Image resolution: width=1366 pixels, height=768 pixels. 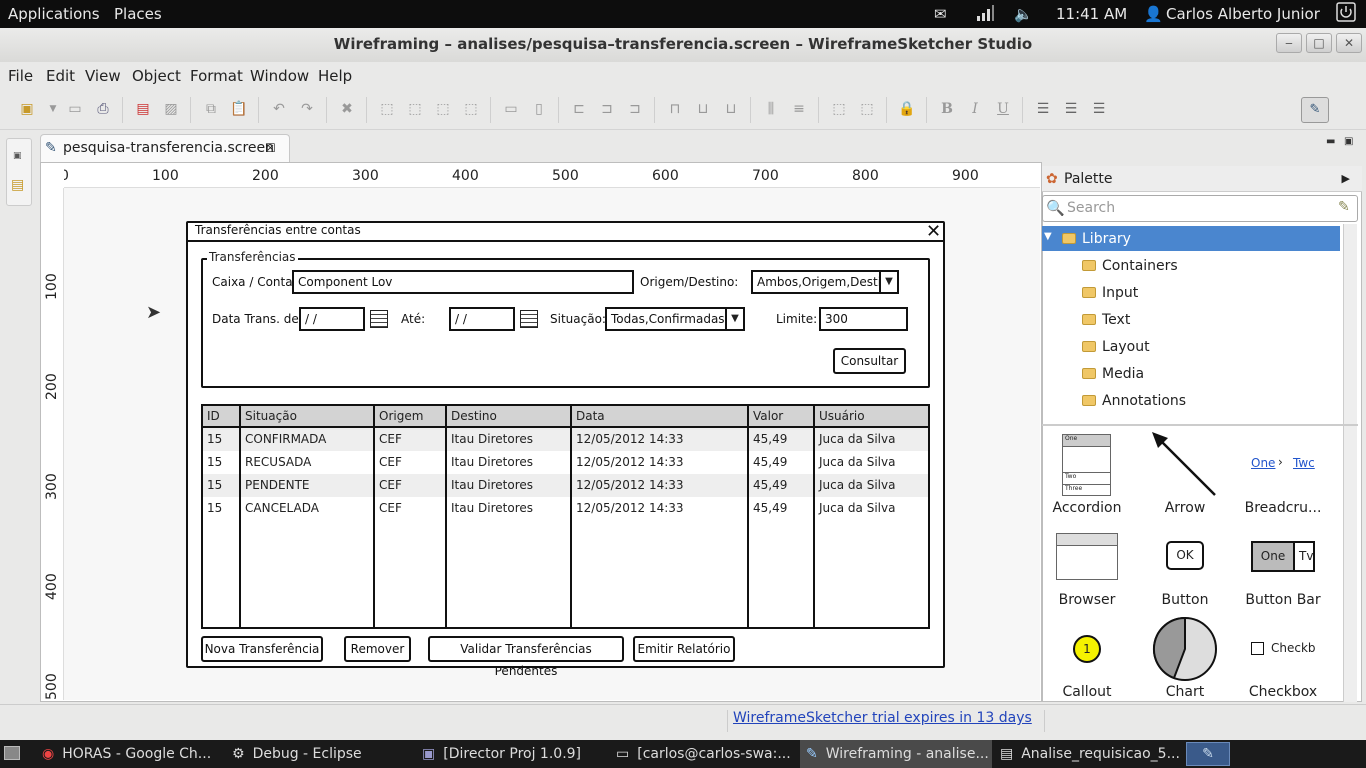 I want to click on palette-item-button: Button, so click(x=1185, y=600).